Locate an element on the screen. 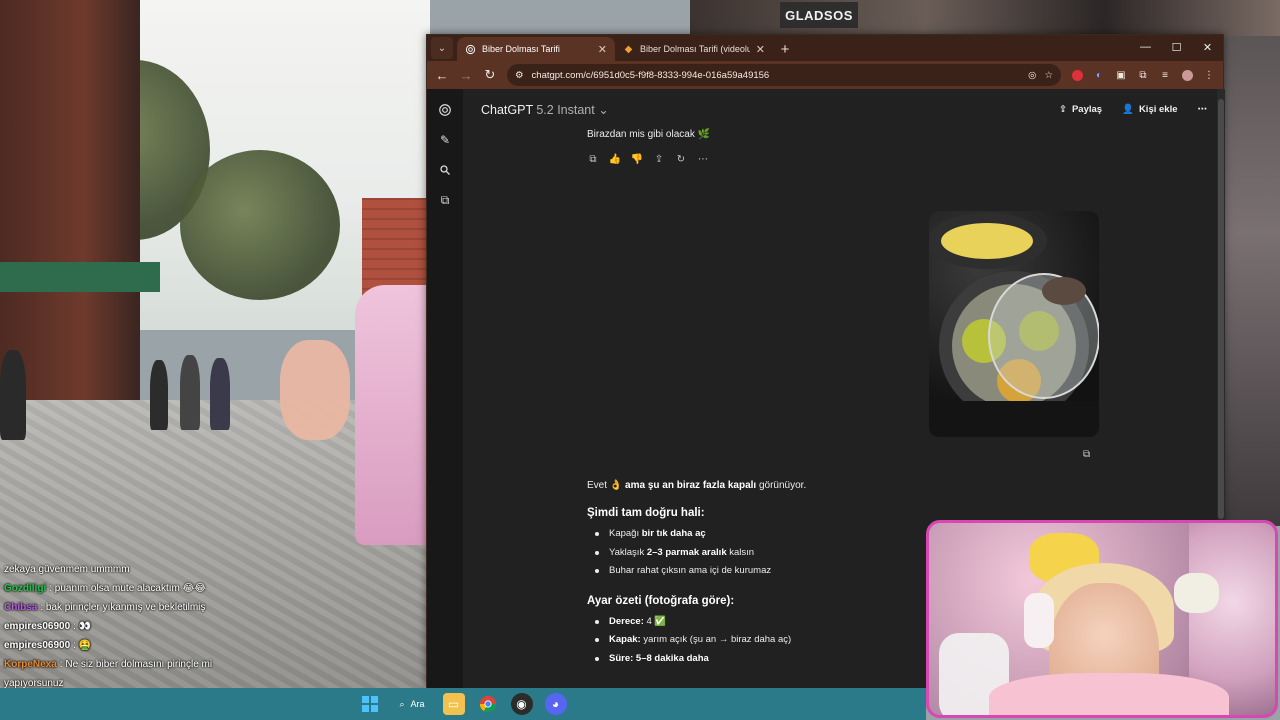  chat-message: empires06900: 🤮 is located at coordinates (210, 645).